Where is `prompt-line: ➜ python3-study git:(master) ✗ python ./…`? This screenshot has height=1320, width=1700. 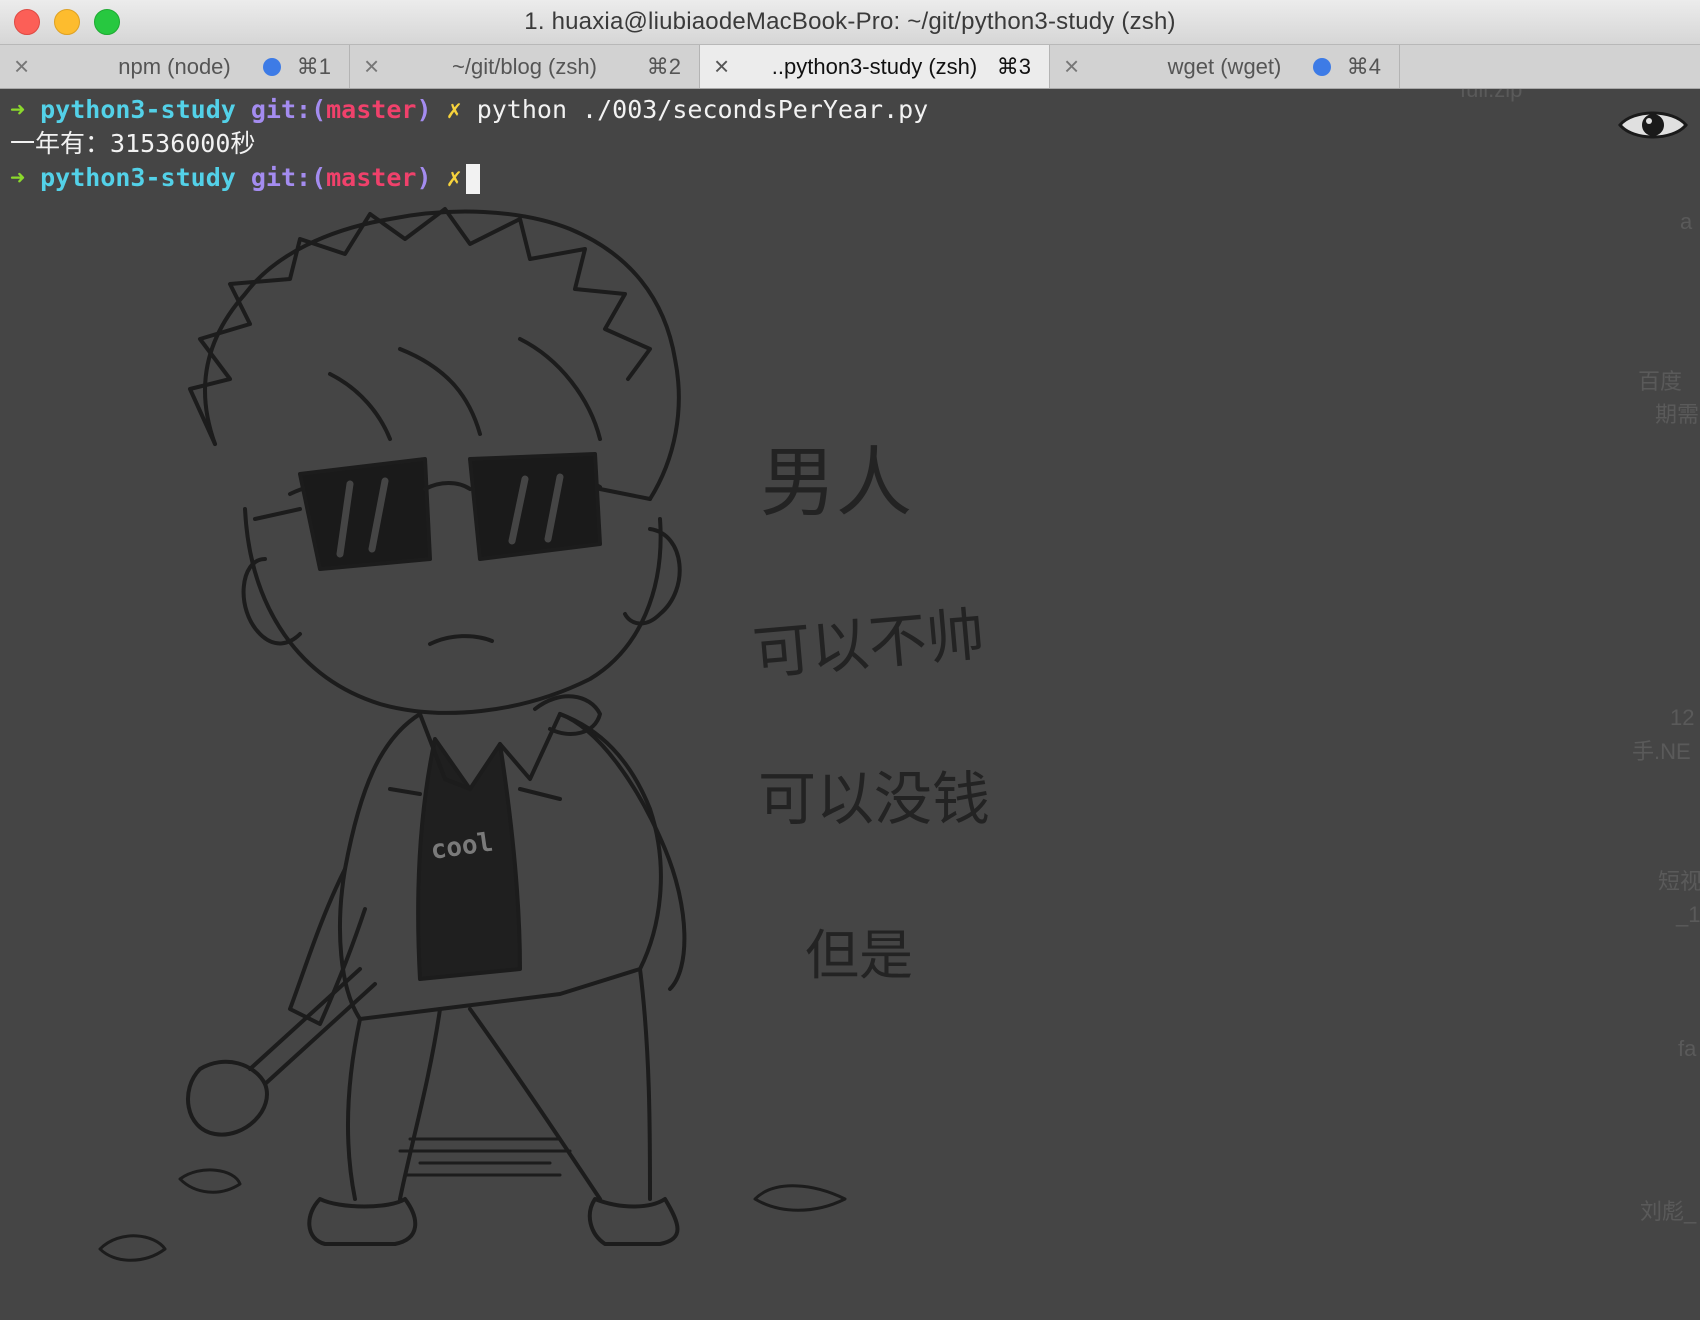
prompt-line: ➜ python3-study git:(master) ✗ python ./… is located at coordinates (469, 110).